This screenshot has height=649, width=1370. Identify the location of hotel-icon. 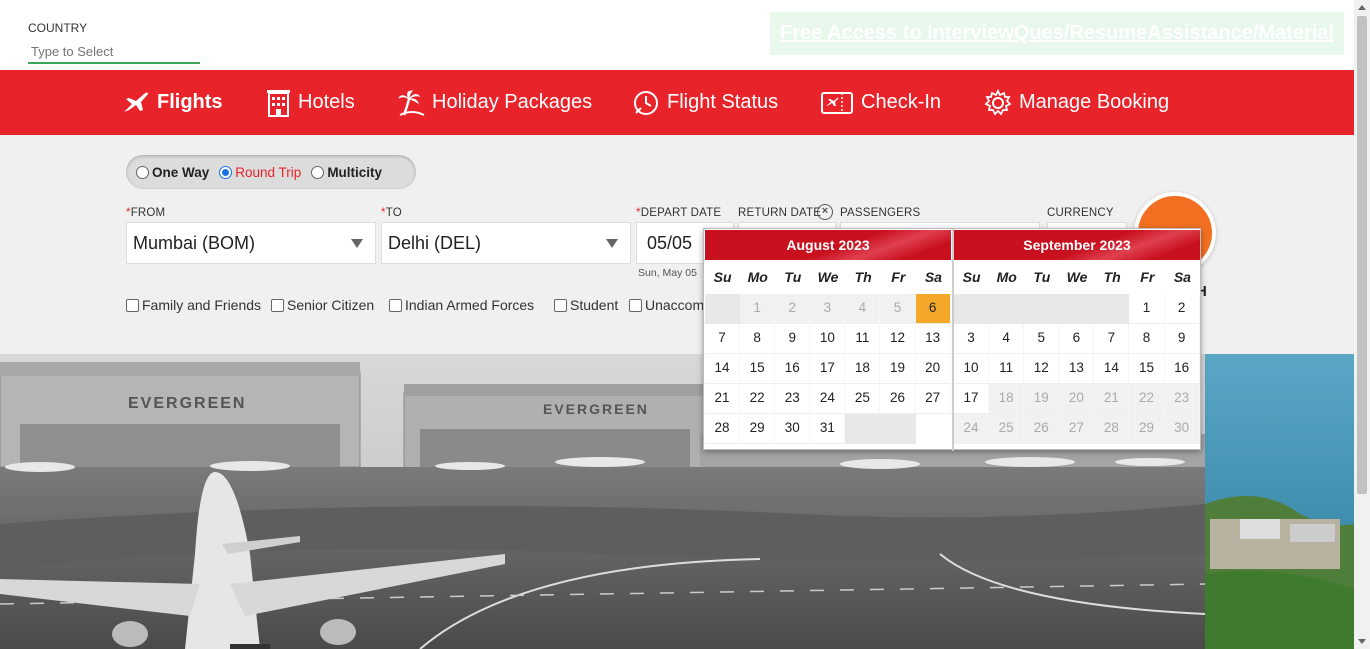
(278, 103).